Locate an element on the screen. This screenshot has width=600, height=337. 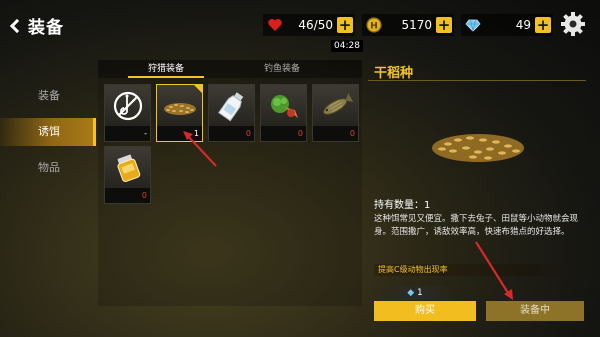
tab-fishing-gear: 钓鱼装备 is located at coordinates (282, 69).